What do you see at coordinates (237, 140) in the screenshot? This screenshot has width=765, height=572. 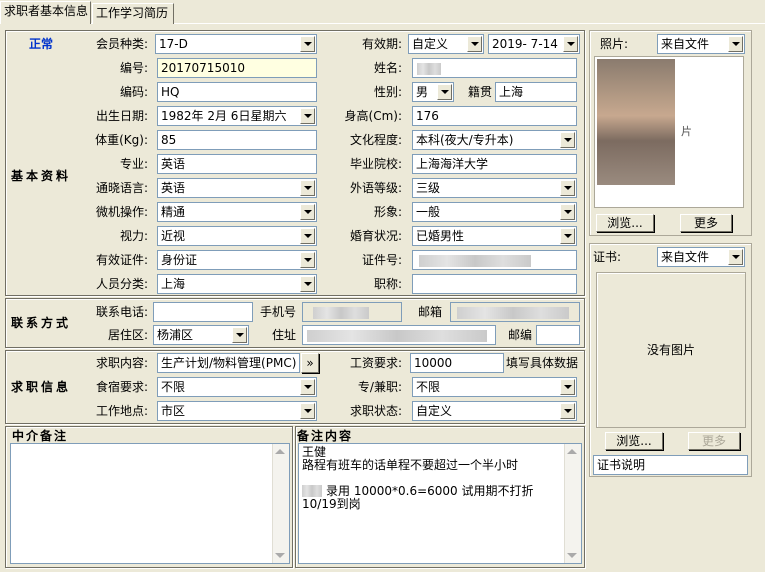 I see `weight-input: 85` at bounding box center [237, 140].